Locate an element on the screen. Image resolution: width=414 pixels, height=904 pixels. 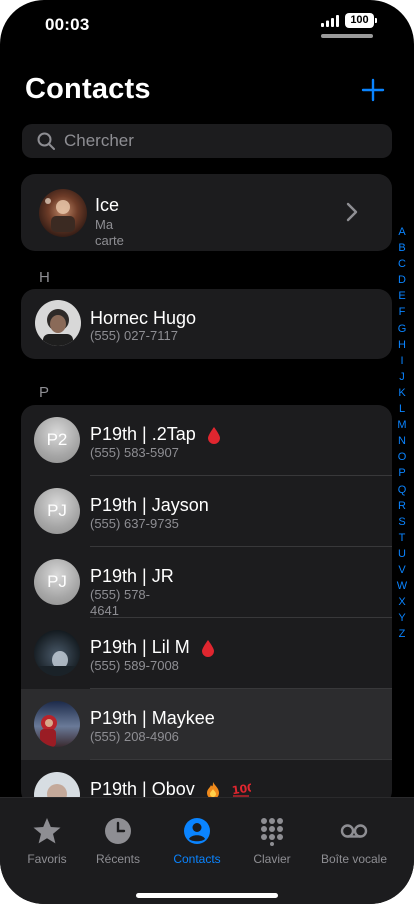
contact-group-h: Hornec Hugo (555) 027-7117 is located at coordinates (206, 324).